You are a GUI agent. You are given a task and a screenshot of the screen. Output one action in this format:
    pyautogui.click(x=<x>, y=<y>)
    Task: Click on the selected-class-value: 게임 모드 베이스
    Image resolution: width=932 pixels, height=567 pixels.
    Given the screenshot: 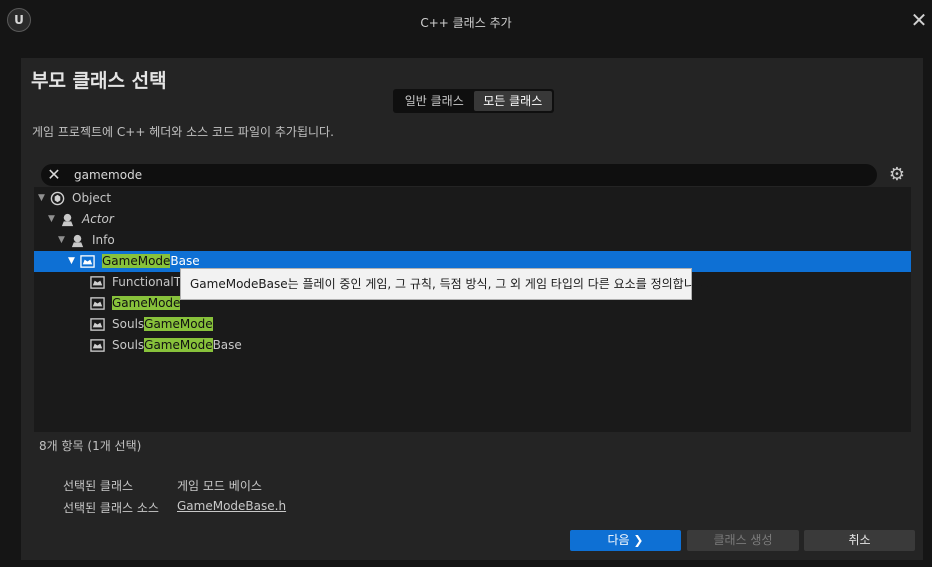 What is the action you would take?
    pyautogui.click(x=219, y=486)
    